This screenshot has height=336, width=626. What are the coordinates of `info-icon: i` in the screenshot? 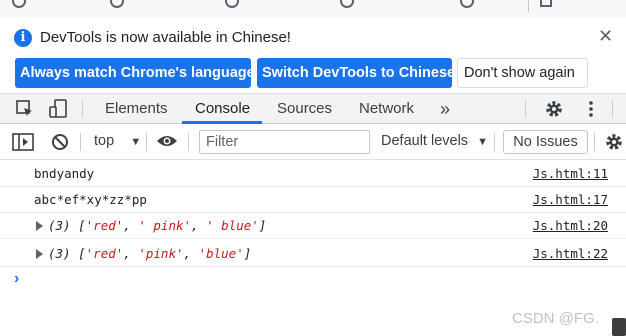 It's located at (23, 38).